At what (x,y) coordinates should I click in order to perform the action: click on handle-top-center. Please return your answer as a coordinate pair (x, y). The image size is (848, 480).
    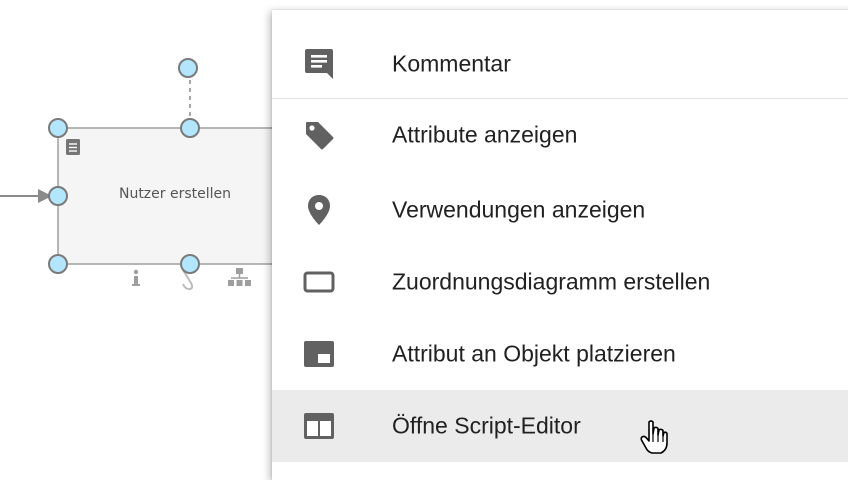
    Looking at the image, I should click on (190, 128).